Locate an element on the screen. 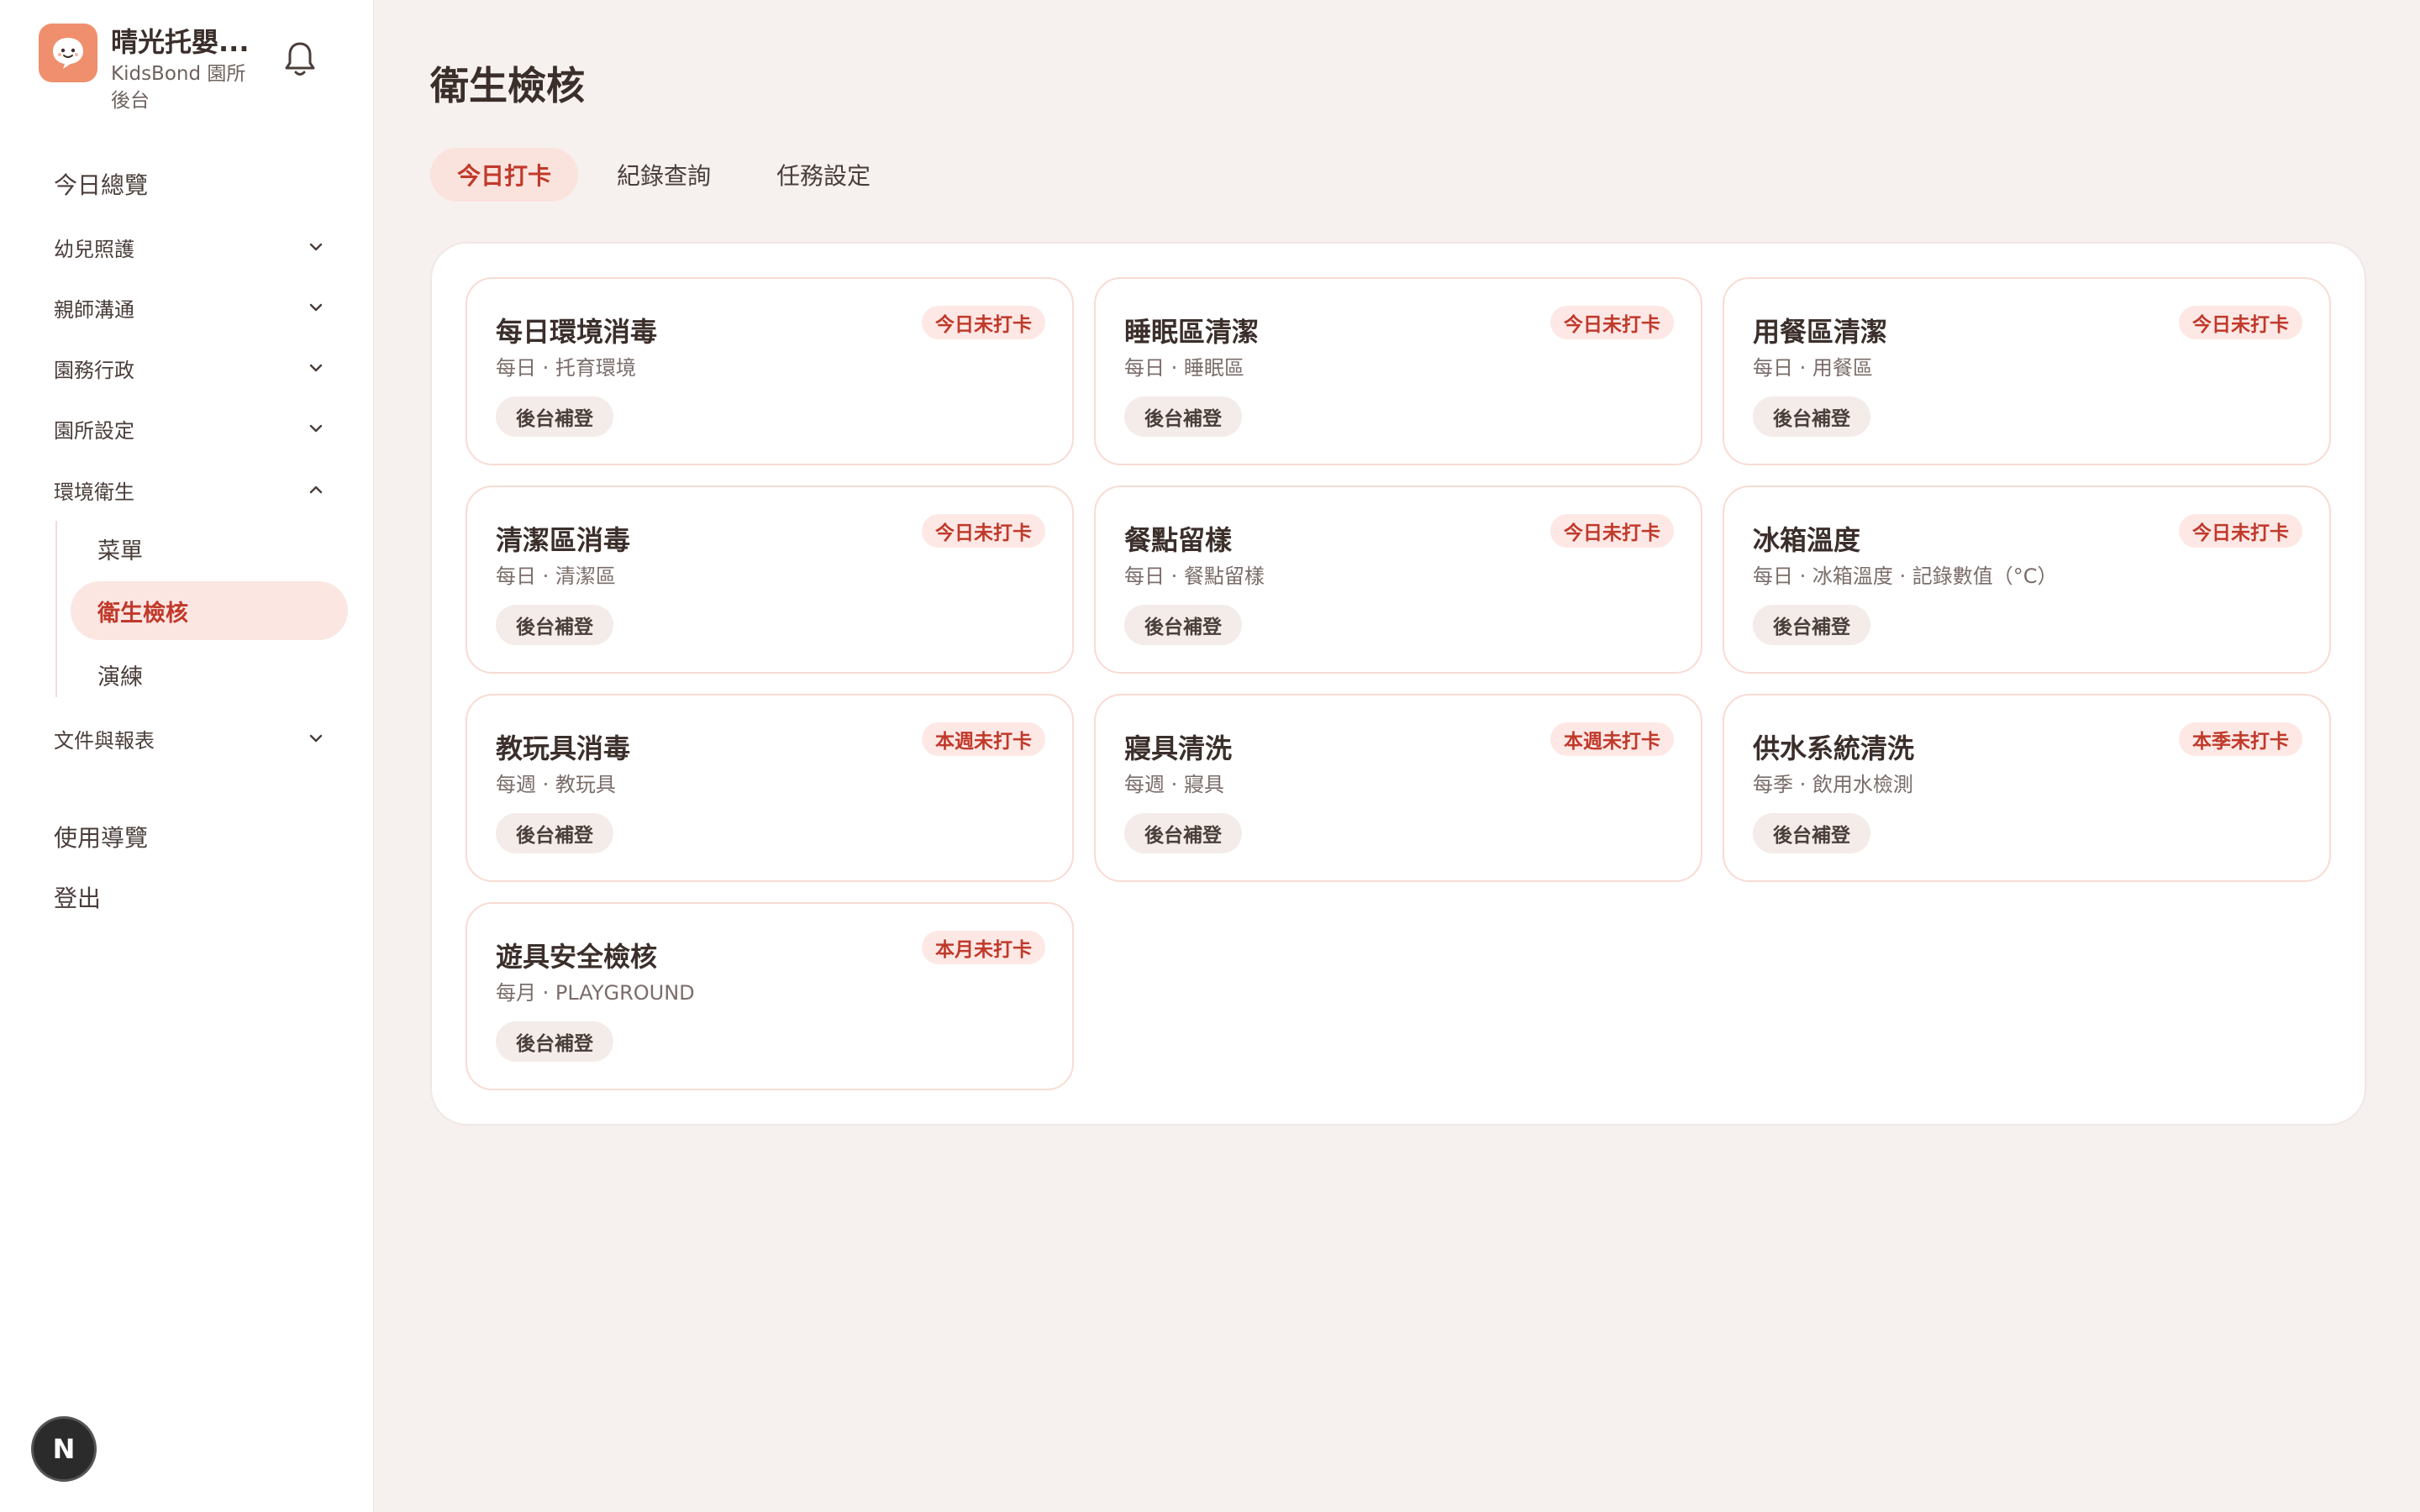 This screenshot has width=2420, height=1512. task-subtitle: 每日 · 用餐區 is located at coordinates (1813, 368).